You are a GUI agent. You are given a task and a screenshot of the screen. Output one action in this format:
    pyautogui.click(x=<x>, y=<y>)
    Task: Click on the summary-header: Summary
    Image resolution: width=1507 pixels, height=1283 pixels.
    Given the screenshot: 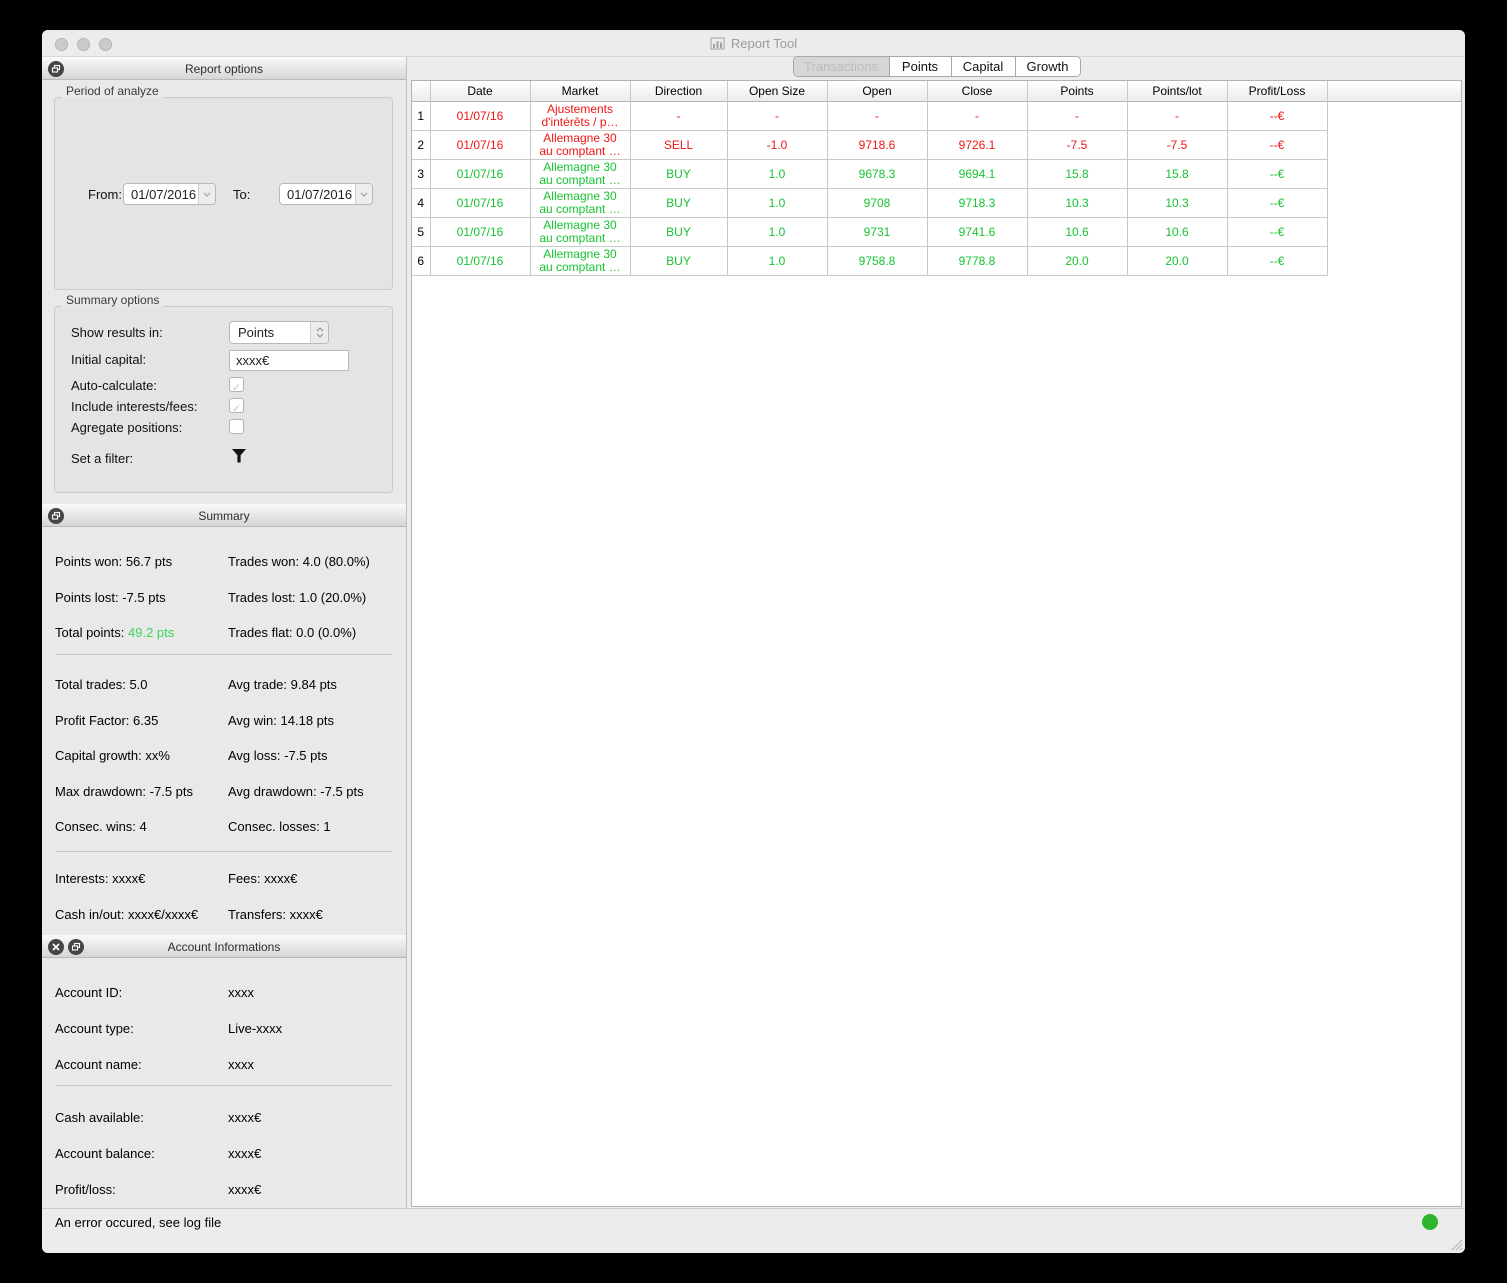 What is the action you would take?
    pyautogui.click(x=224, y=515)
    